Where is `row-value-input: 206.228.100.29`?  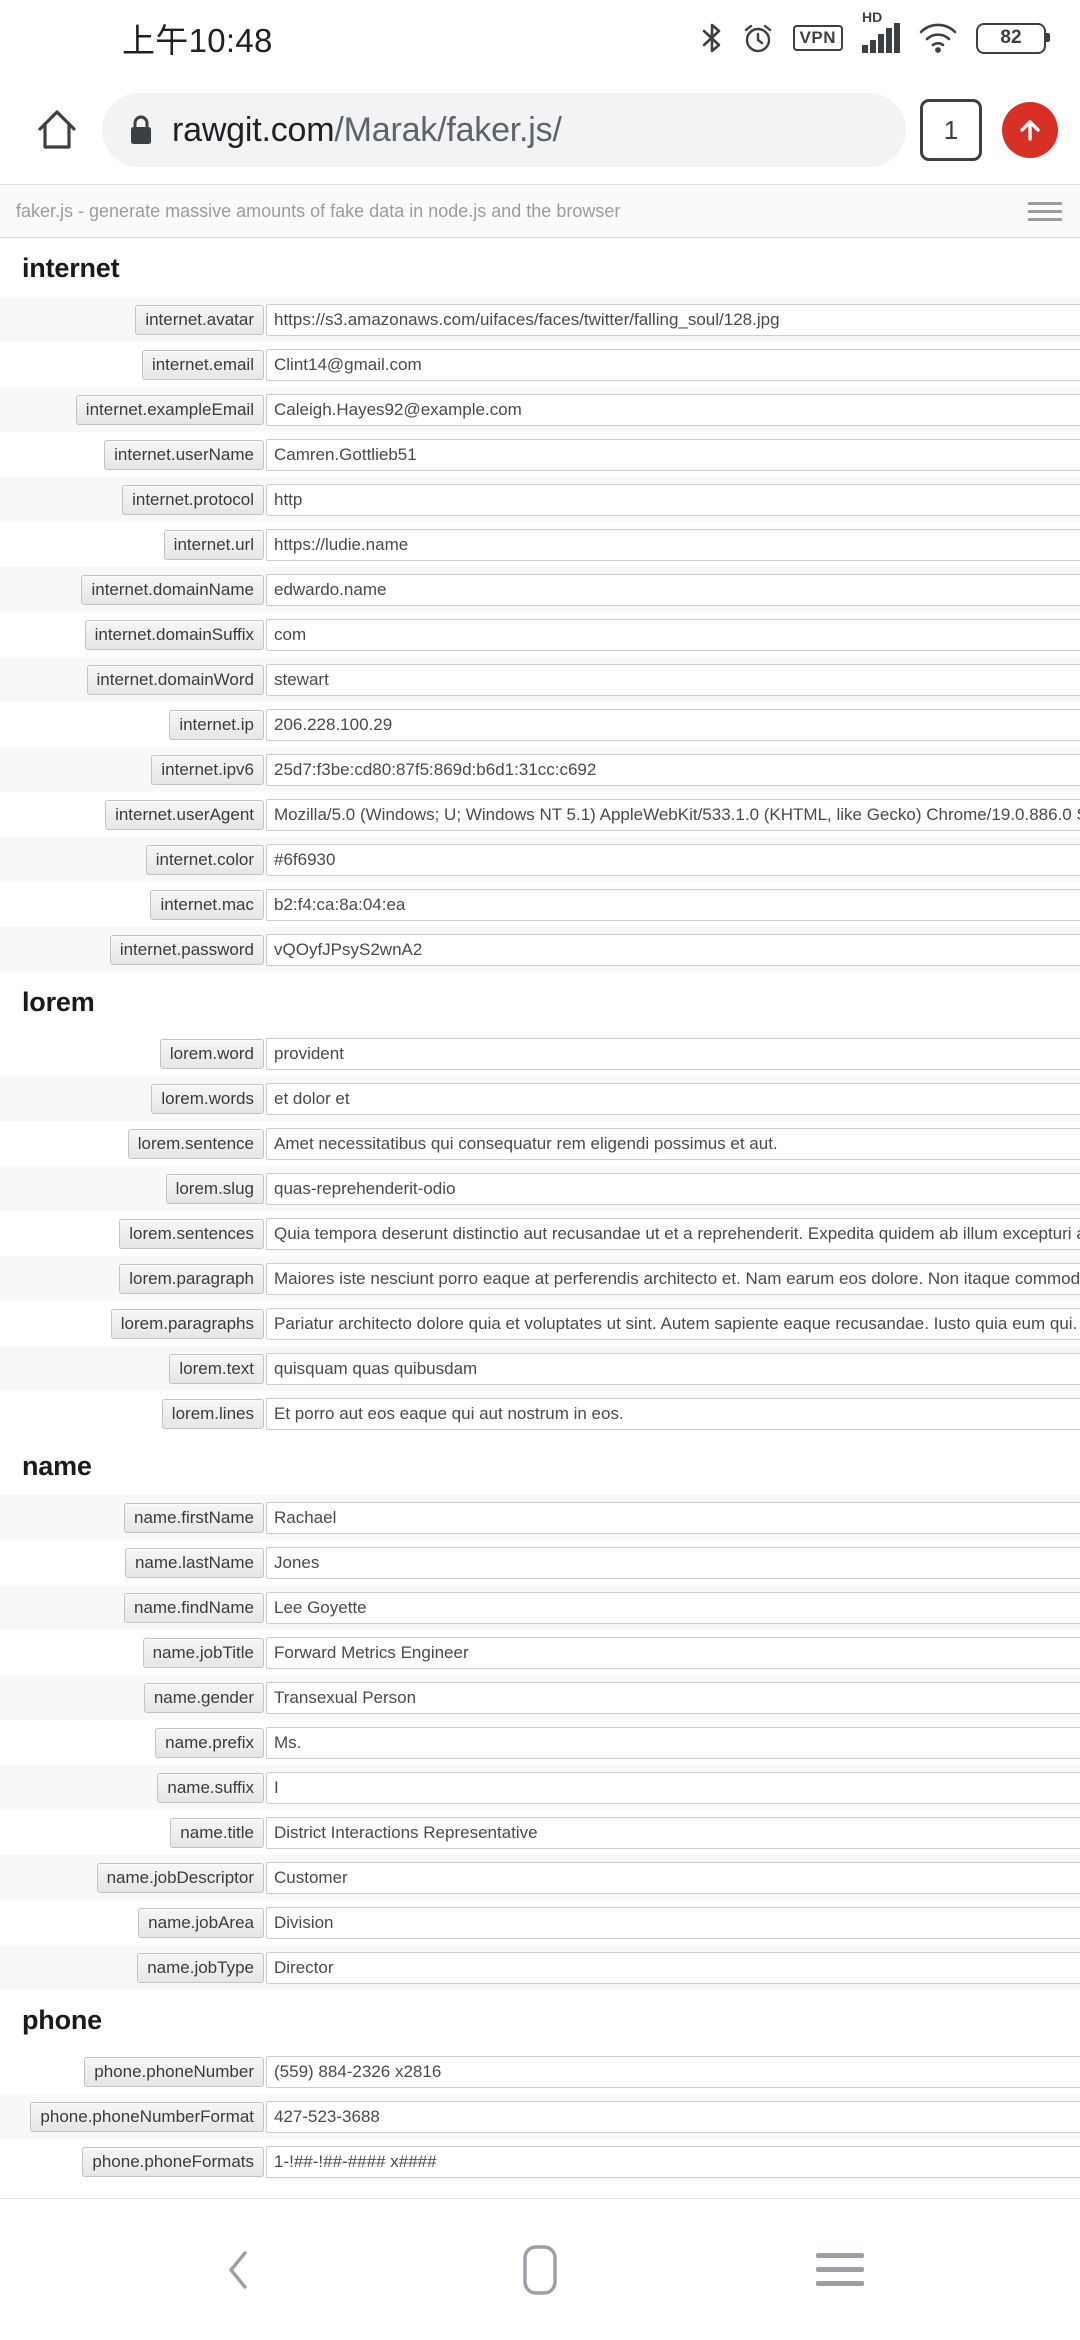 row-value-input: 206.228.100.29 is located at coordinates (673, 724).